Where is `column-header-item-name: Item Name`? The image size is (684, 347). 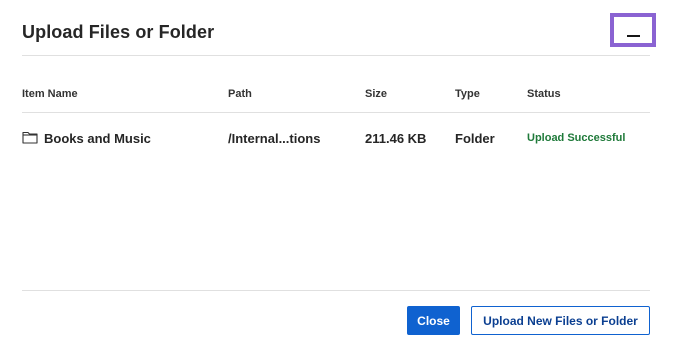 column-header-item-name: Item Name is located at coordinates (50, 94).